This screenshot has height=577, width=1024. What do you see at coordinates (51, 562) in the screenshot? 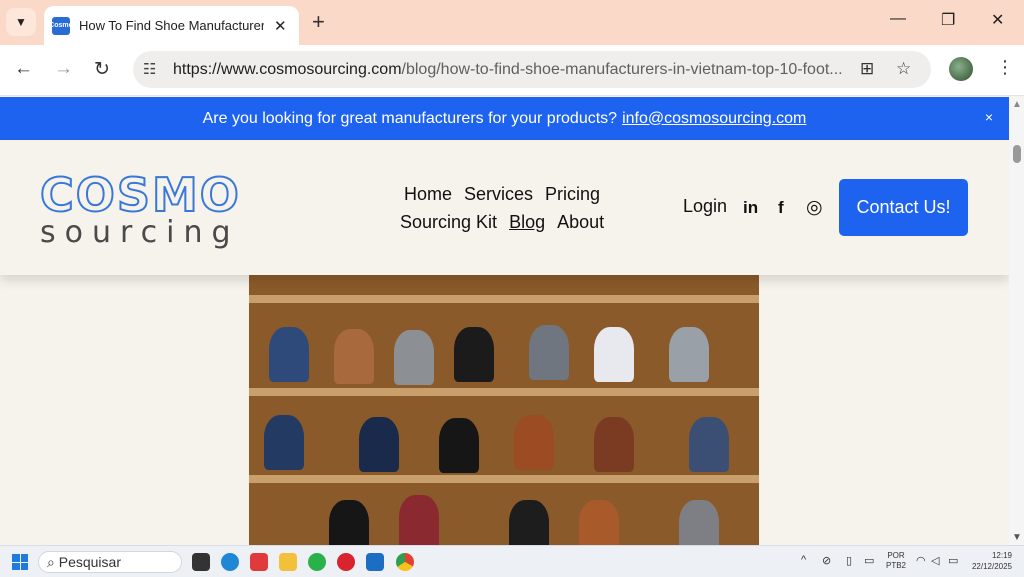
I see `search-icon: ⌕` at bounding box center [51, 562].